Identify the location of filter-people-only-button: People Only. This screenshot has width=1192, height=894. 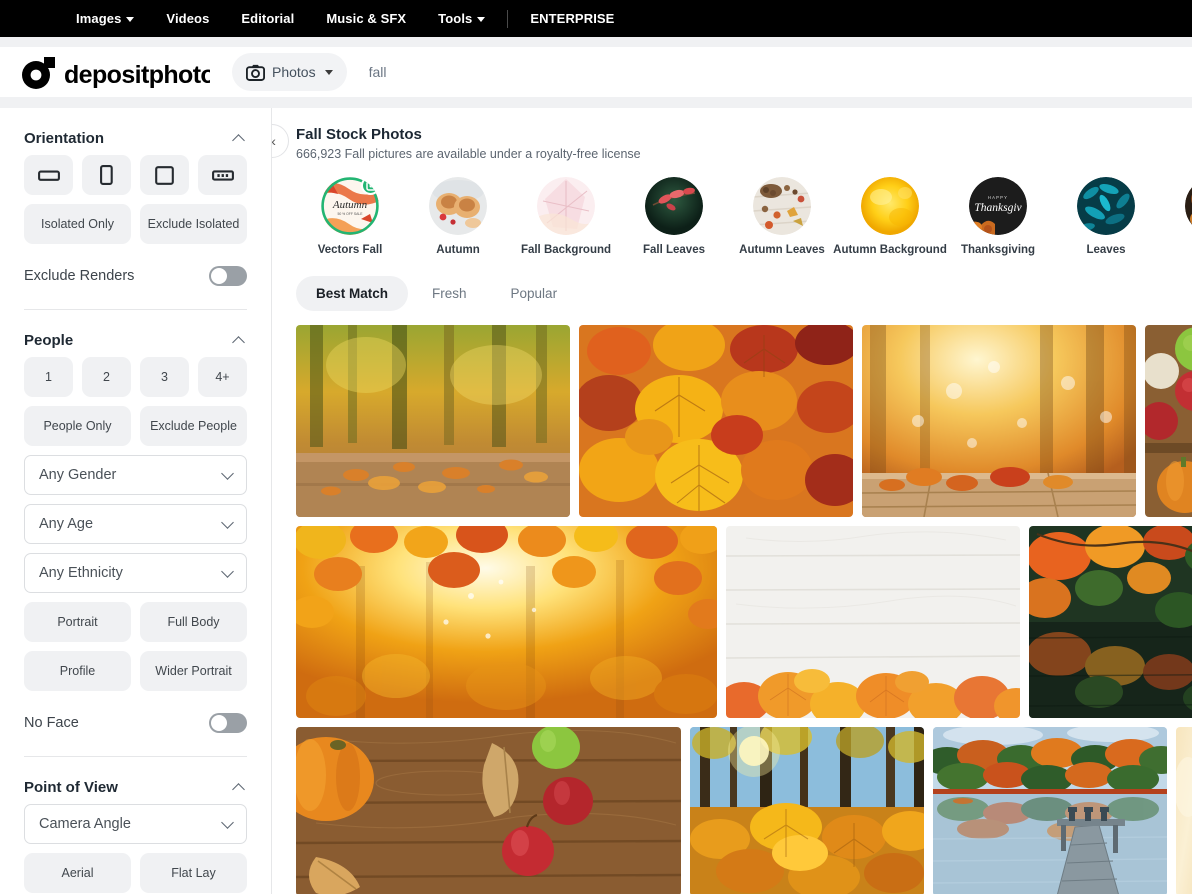
(77, 426).